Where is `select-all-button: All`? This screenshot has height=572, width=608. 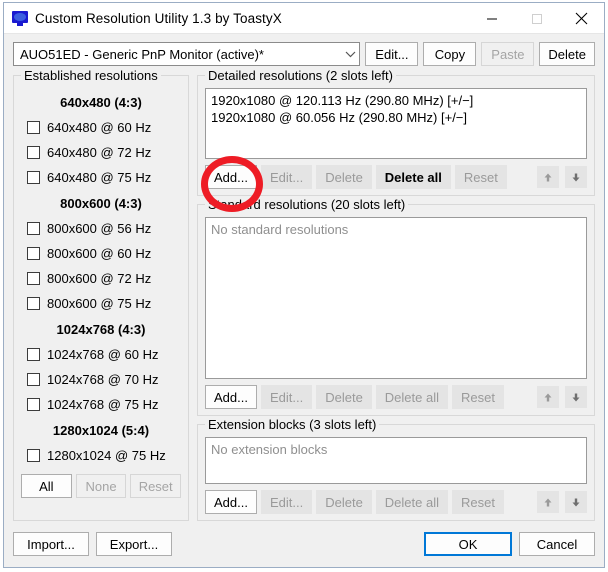
select-all-button: All is located at coordinates (46, 486).